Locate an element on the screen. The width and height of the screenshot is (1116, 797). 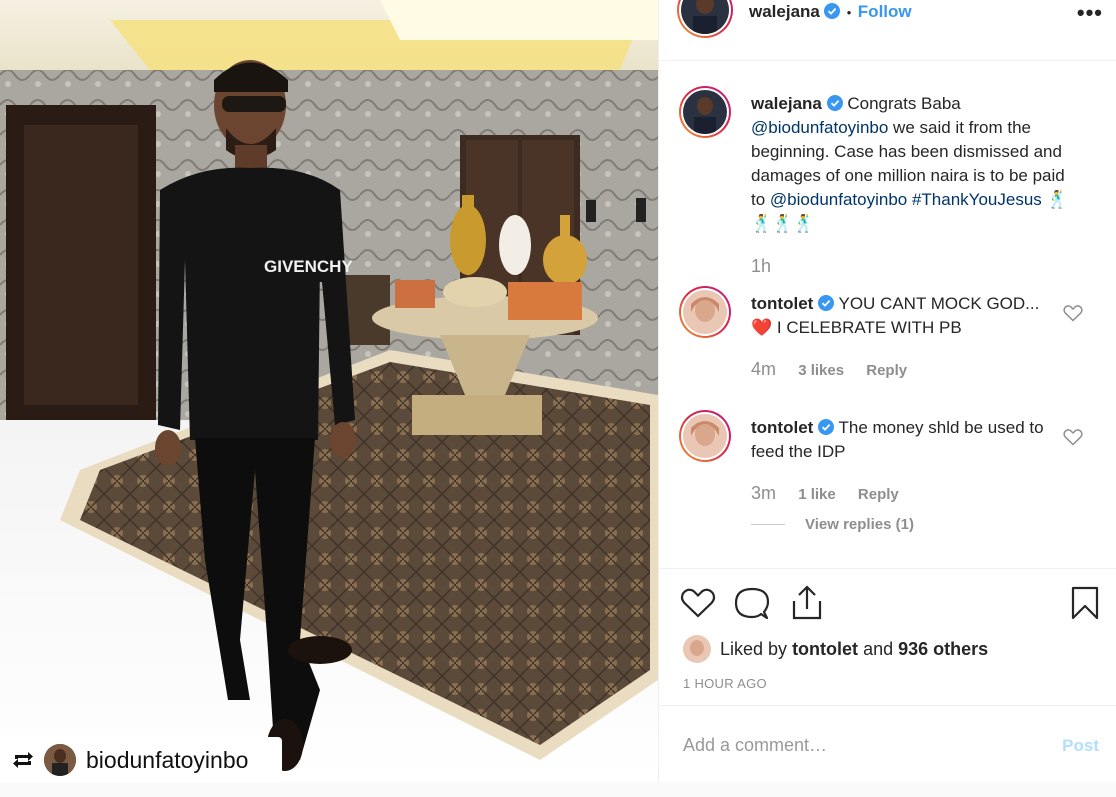
caption-mention-2: @biodunfatoyinbo is located at coordinates (838, 199).